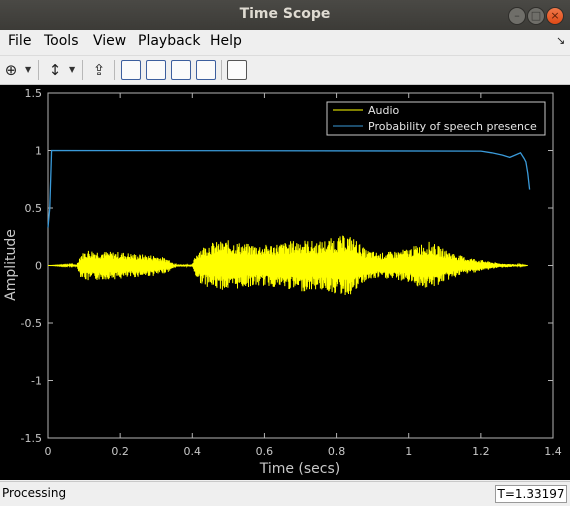  What do you see at coordinates (55, 70) in the screenshot?
I see `autoscale-icon: ↕` at bounding box center [55, 70].